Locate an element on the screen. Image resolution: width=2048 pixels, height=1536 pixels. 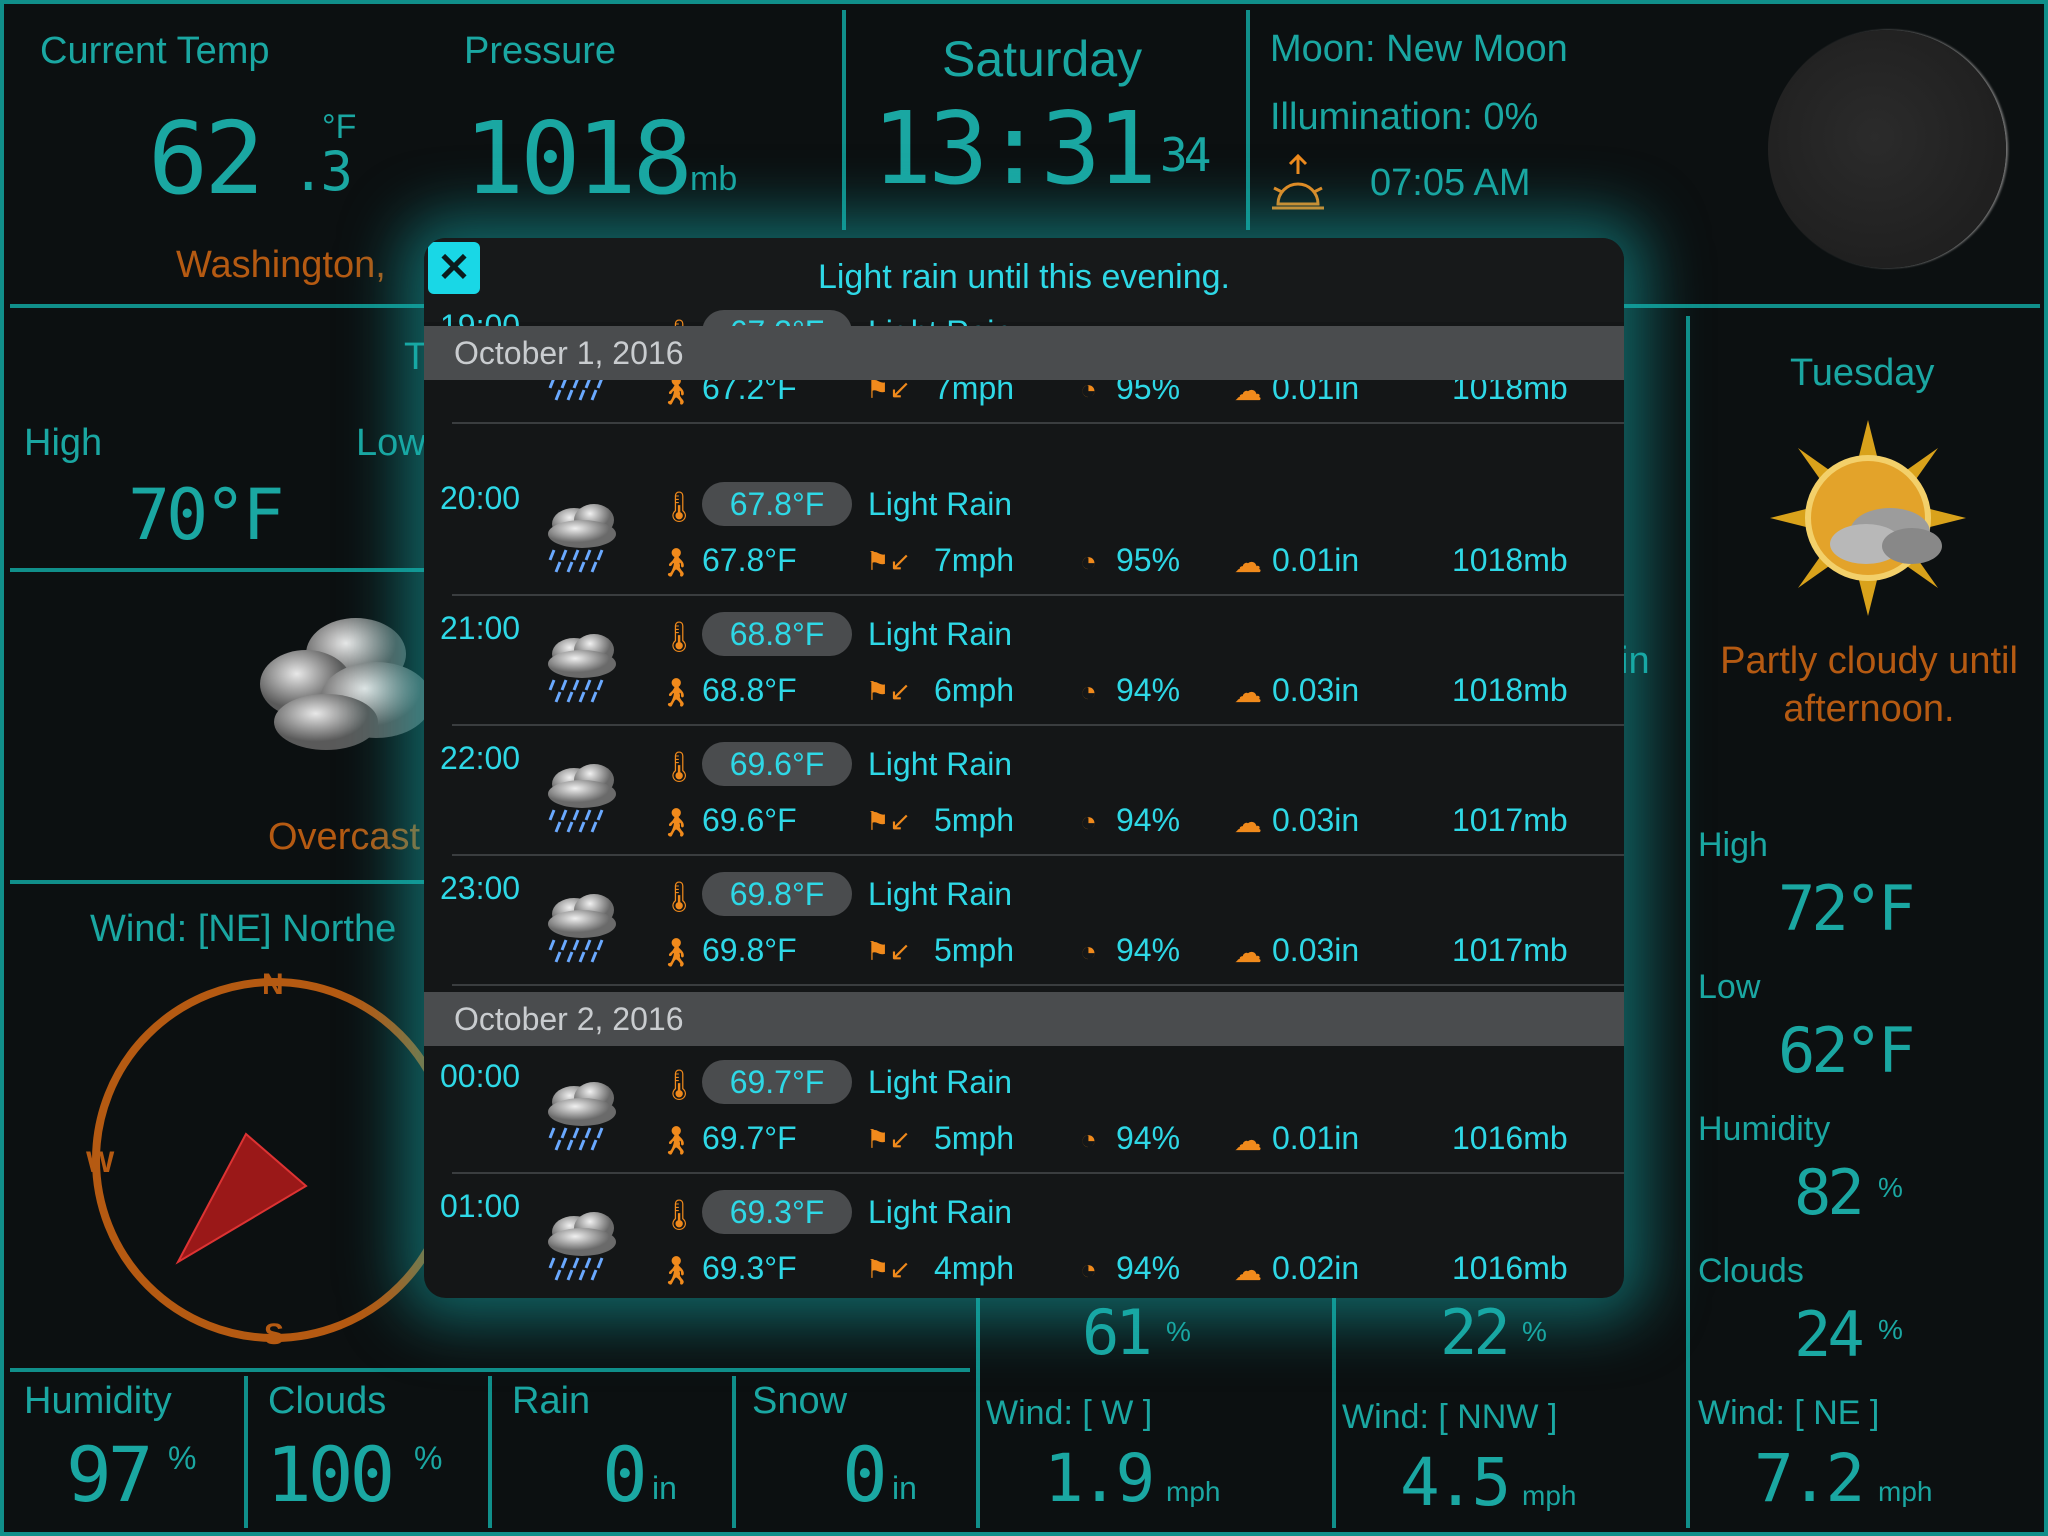
hour-feels-like: 68.8°F is located at coordinates (749, 690).